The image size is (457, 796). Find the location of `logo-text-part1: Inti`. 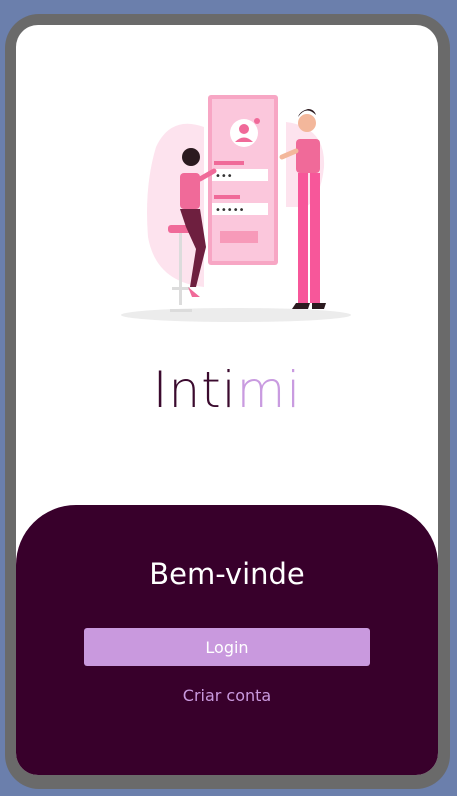

logo-text-part1: Inti is located at coordinates (194, 390).